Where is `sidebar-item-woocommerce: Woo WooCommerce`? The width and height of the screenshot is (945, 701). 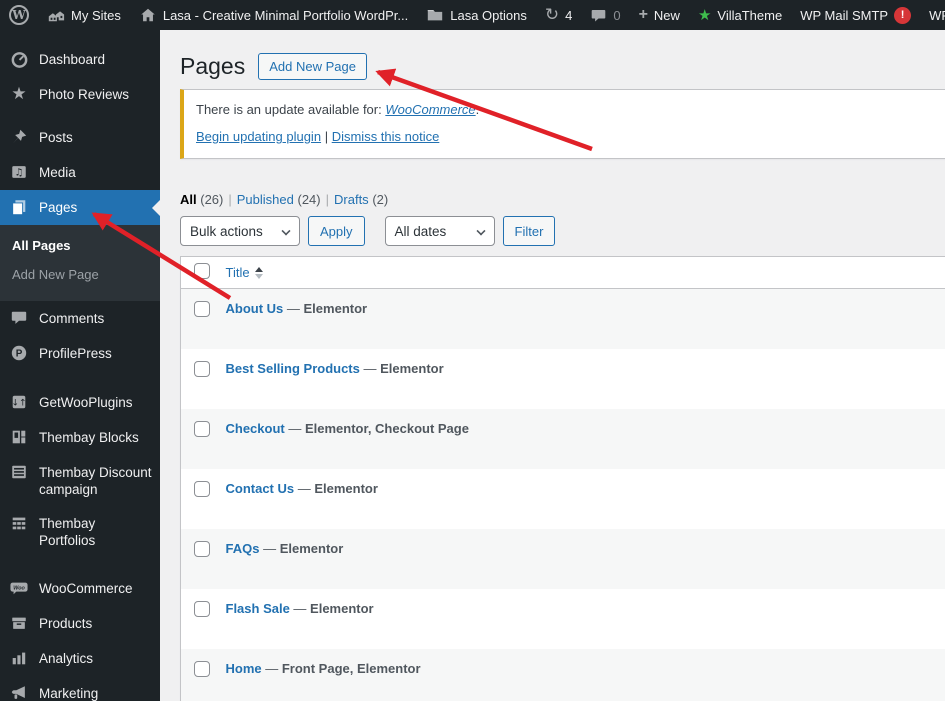 sidebar-item-woocommerce: Woo WooCommerce is located at coordinates (80, 588).